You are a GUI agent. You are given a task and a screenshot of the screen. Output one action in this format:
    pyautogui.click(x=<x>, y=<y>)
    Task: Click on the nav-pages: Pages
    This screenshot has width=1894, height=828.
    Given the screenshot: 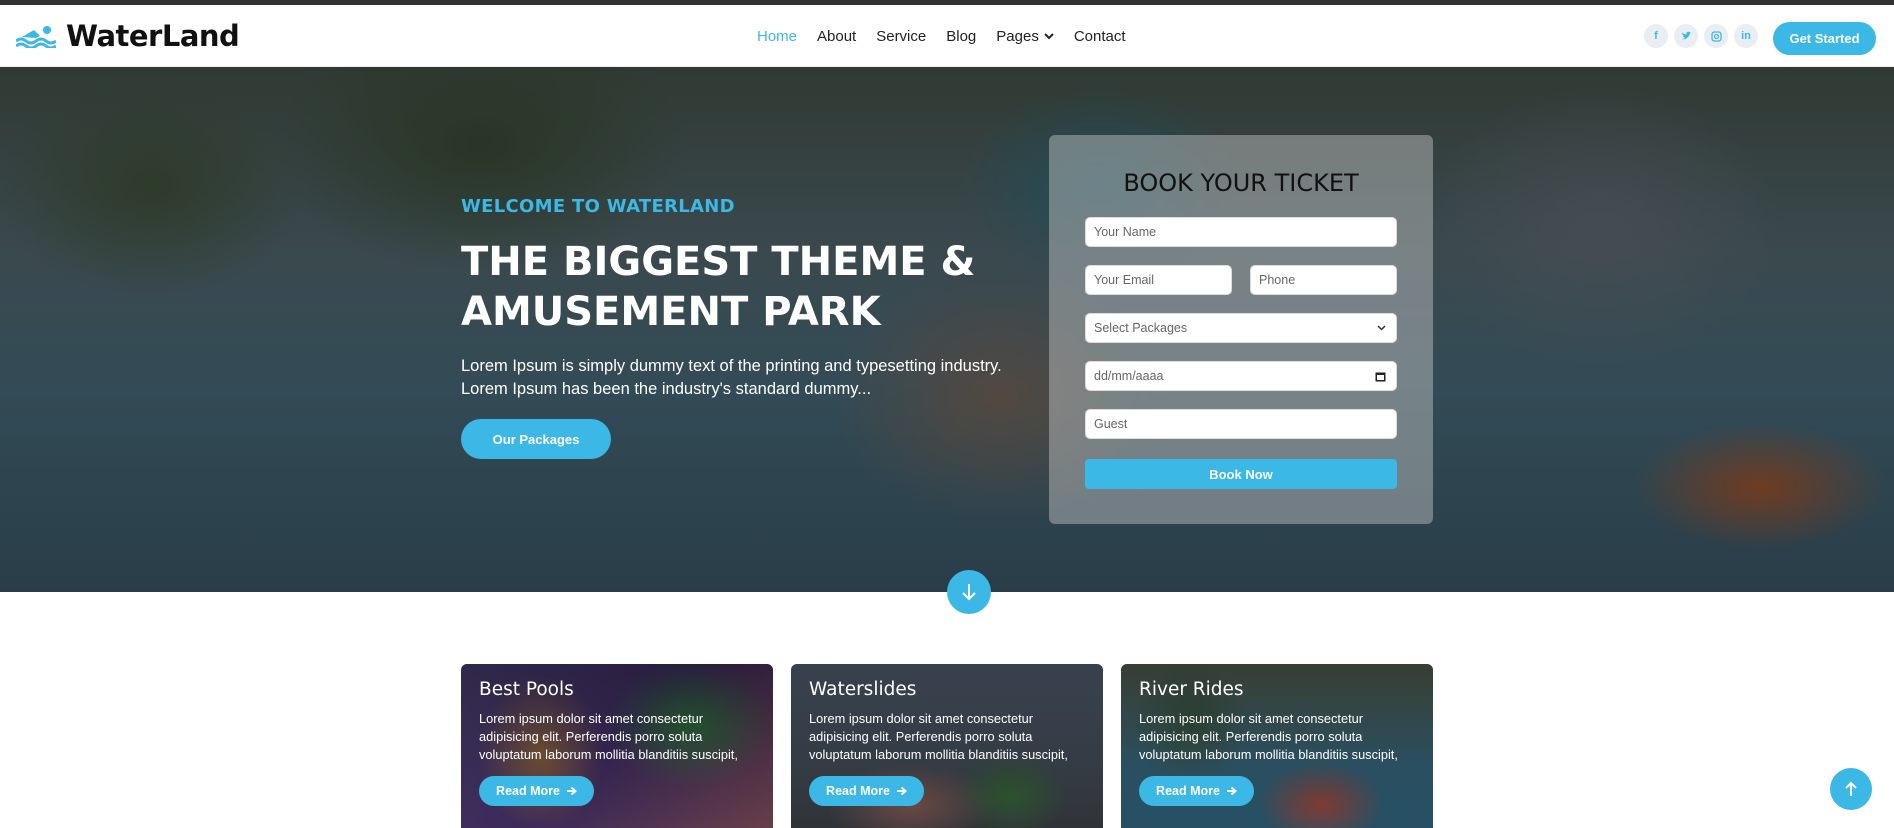 What is the action you would take?
    pyautogui.click(x=1025, y=36)
    